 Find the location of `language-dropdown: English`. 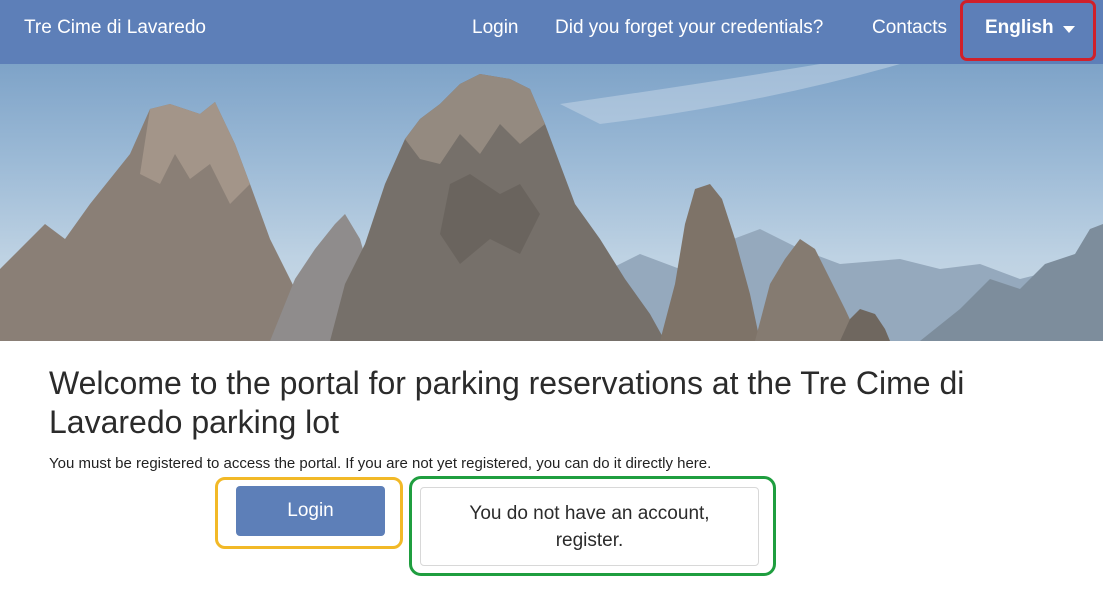

language-dropdown: English is located at coordinates (1019, 28).